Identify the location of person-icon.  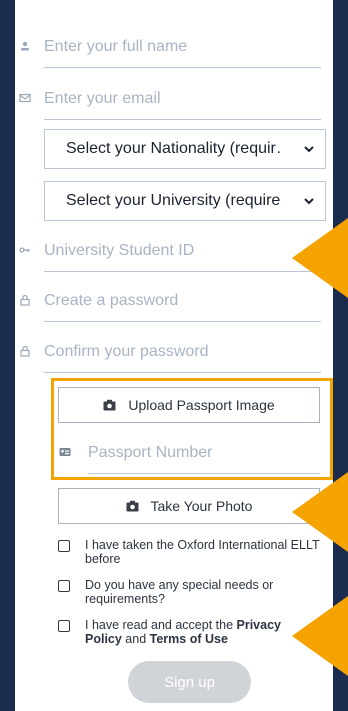
(25, 46).